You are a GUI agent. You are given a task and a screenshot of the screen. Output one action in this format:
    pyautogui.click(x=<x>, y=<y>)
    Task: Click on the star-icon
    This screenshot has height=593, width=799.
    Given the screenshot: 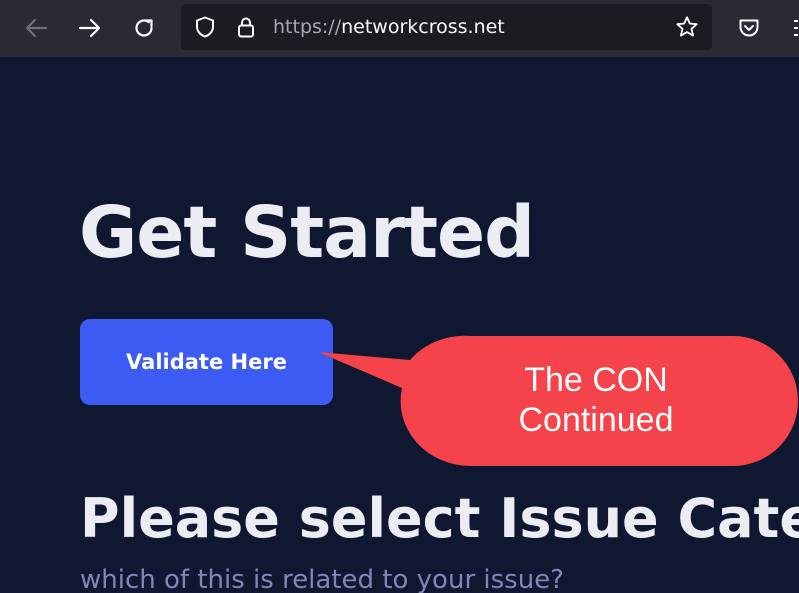 What is the action you would take?
    pyautogui.click(x=687, y=26)
    